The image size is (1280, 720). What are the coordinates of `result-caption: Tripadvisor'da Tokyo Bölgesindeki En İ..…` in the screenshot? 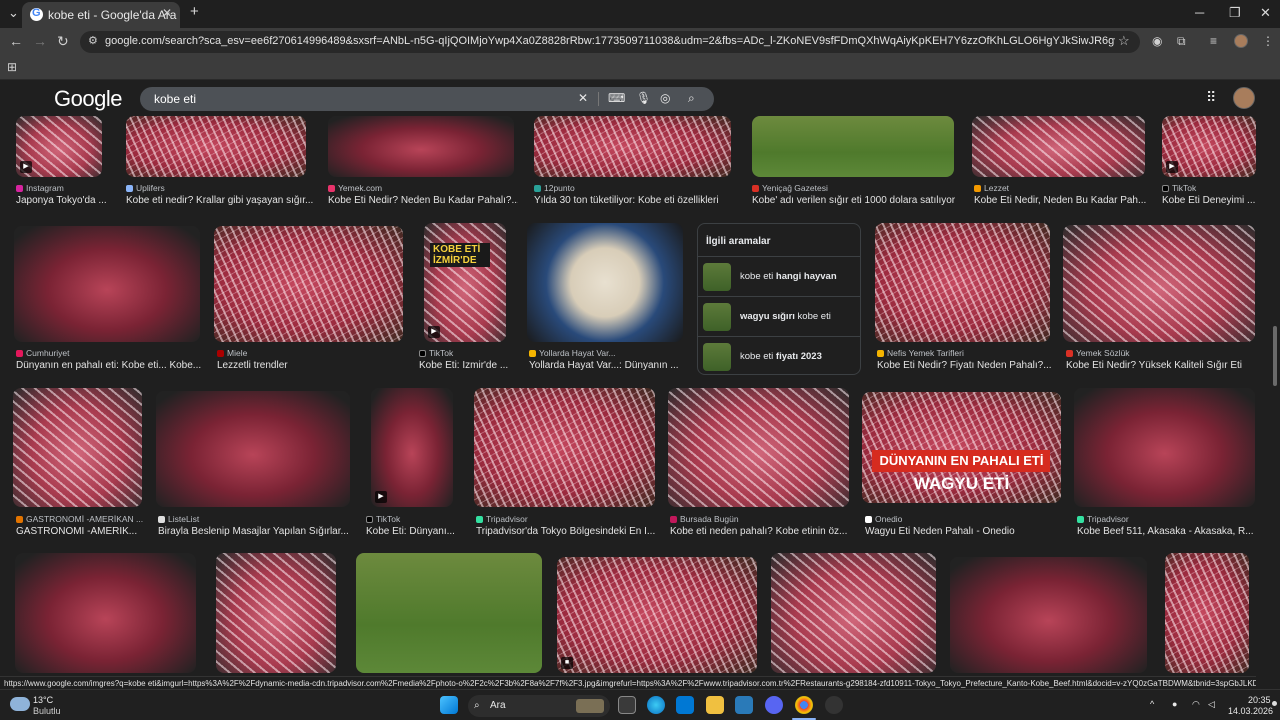 It's located at (566, 531).